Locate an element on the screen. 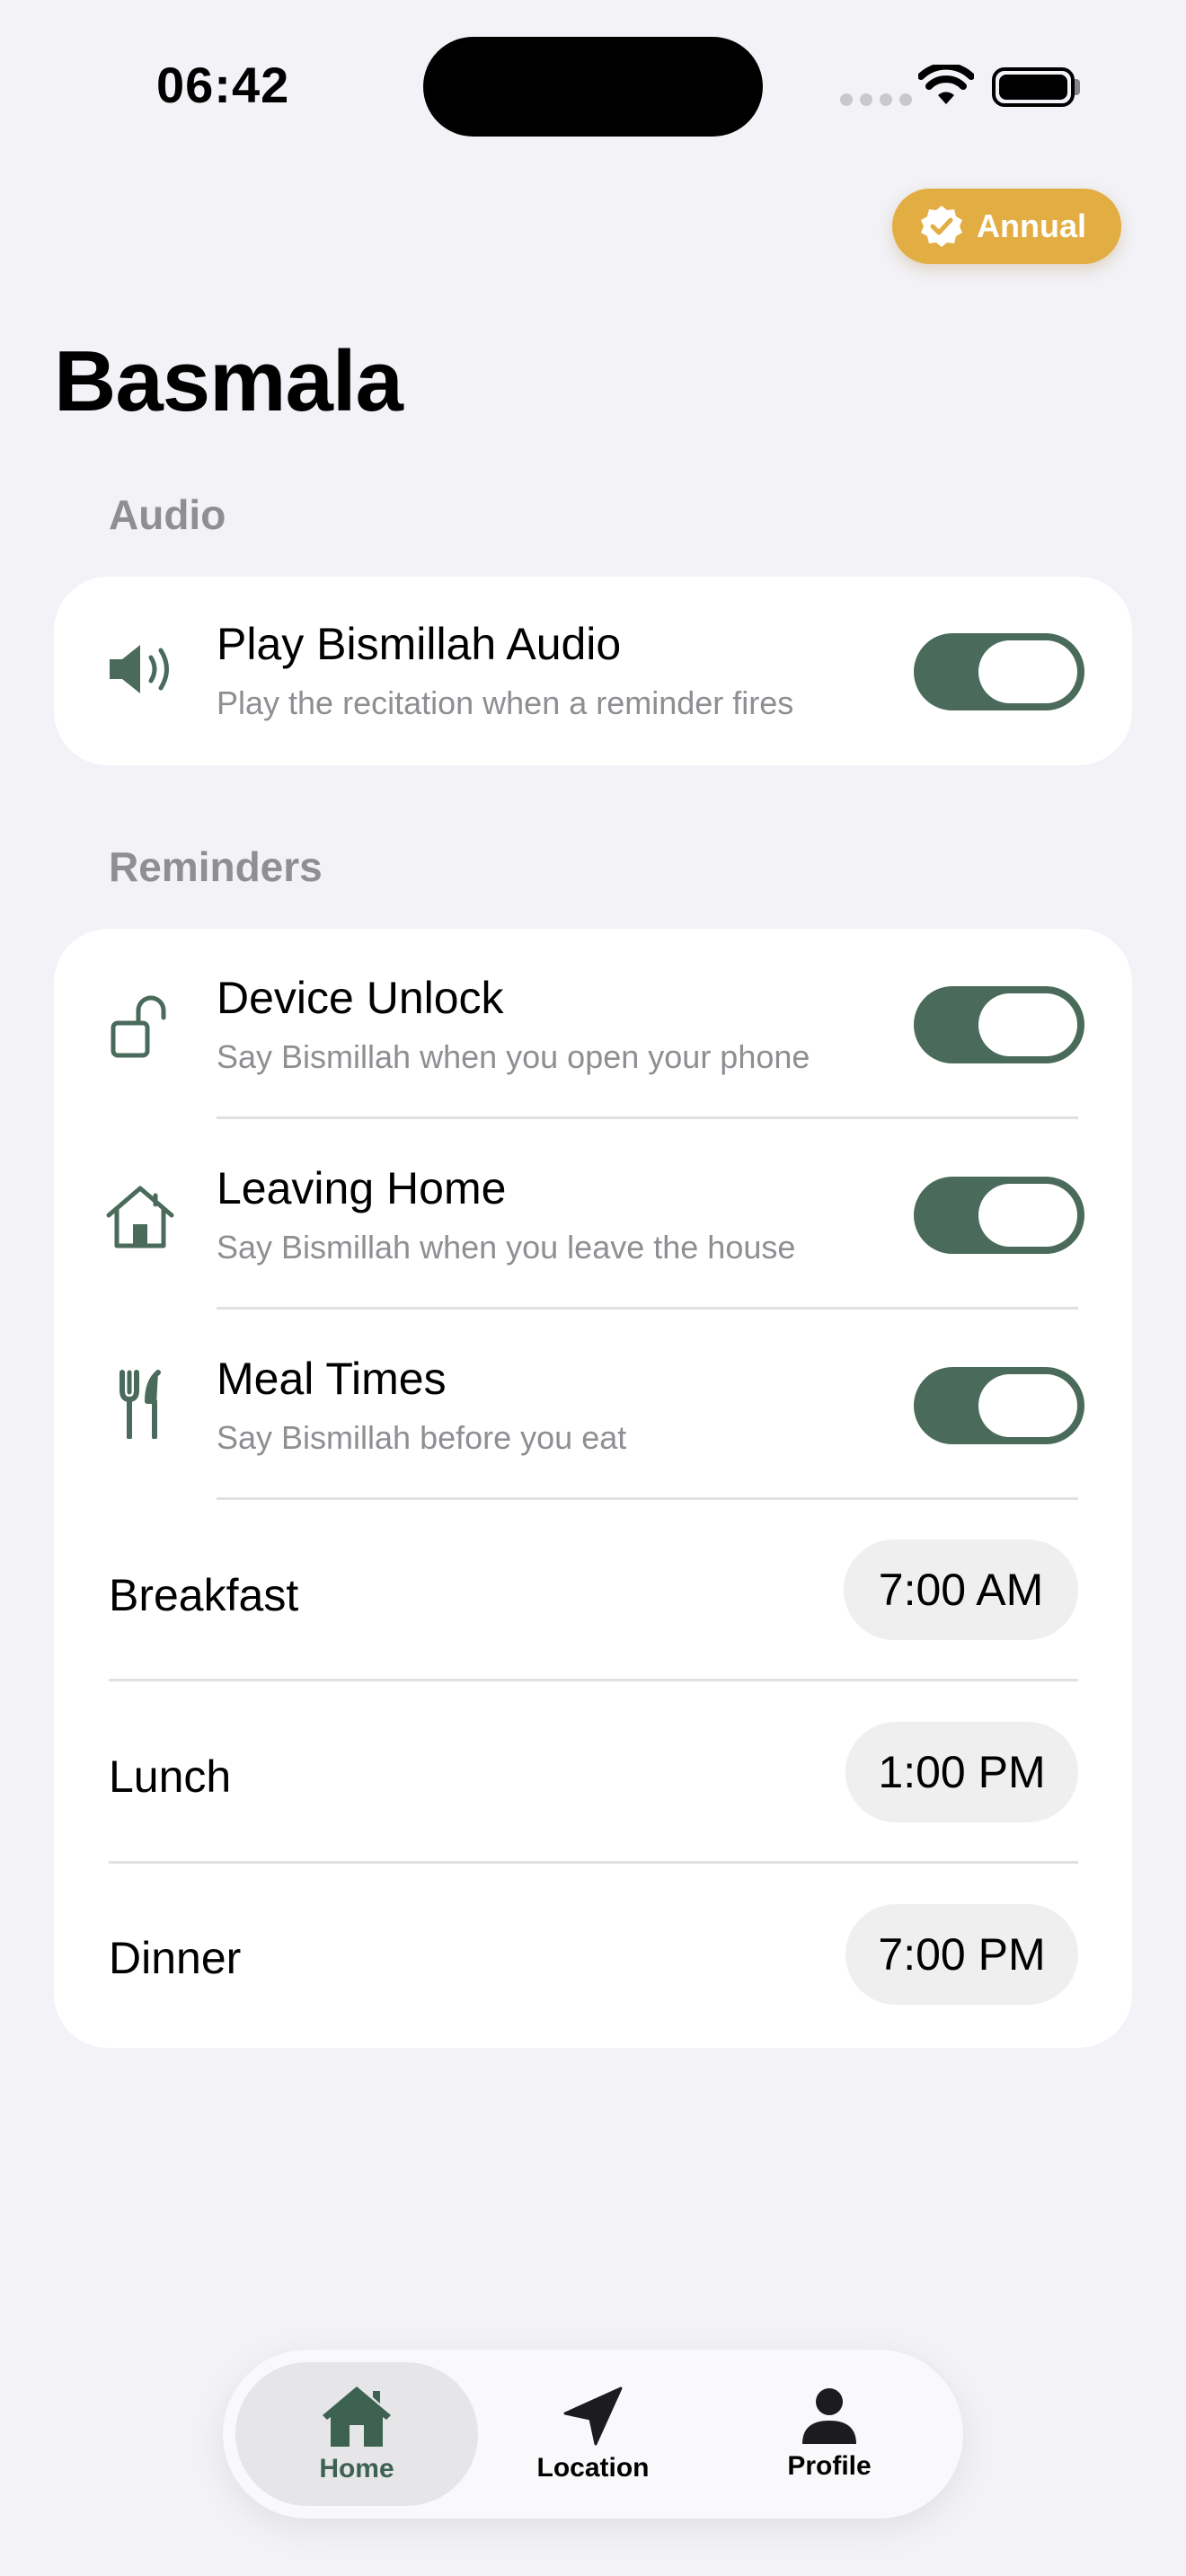 This screenshot has height=2576, width=1186. meal-label-dinner: Dinner is located at coordinates (175, 1958).